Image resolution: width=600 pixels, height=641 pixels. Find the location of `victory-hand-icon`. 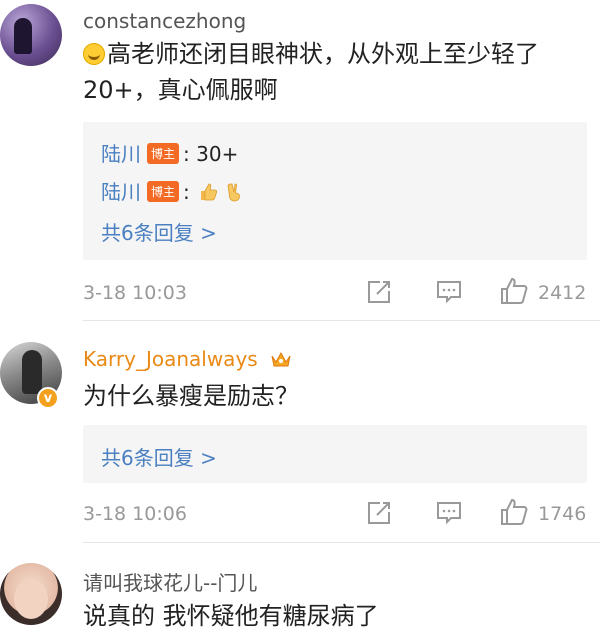

victory-hand-icon is located at coordinates (234, 192).